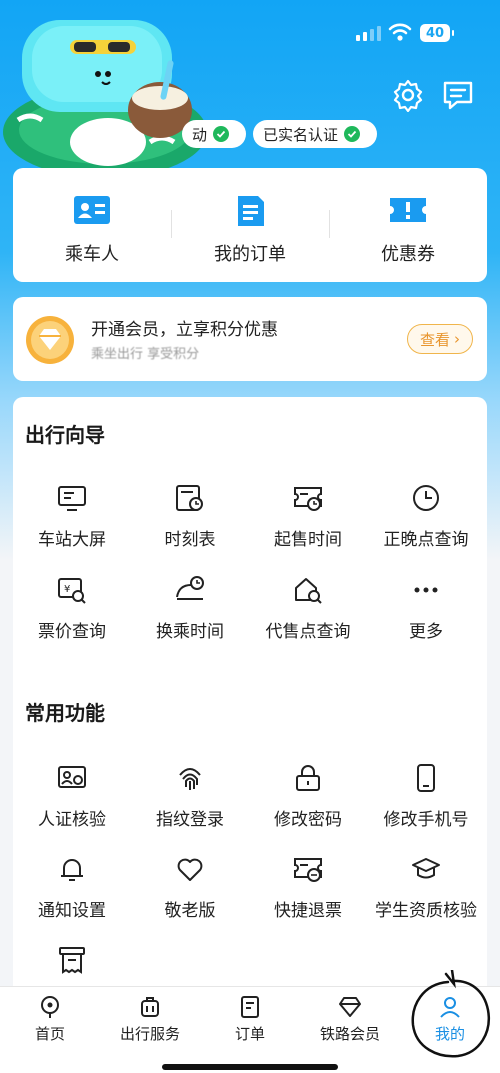  I want to click on graduation-cap-icon, so click(426, 868).